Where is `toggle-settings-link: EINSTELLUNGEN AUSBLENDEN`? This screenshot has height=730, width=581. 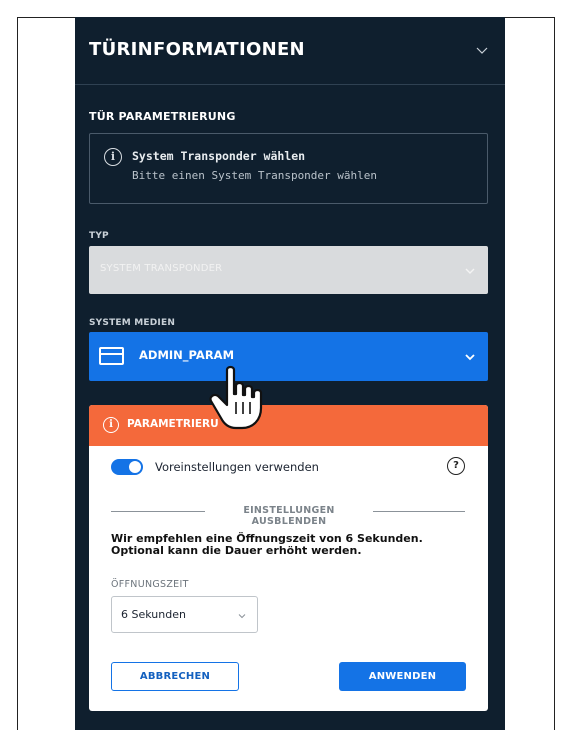 toggle-settings-link: EINSTELLUNGEN AUSBLENDEN is located at coordinates (289, 516).